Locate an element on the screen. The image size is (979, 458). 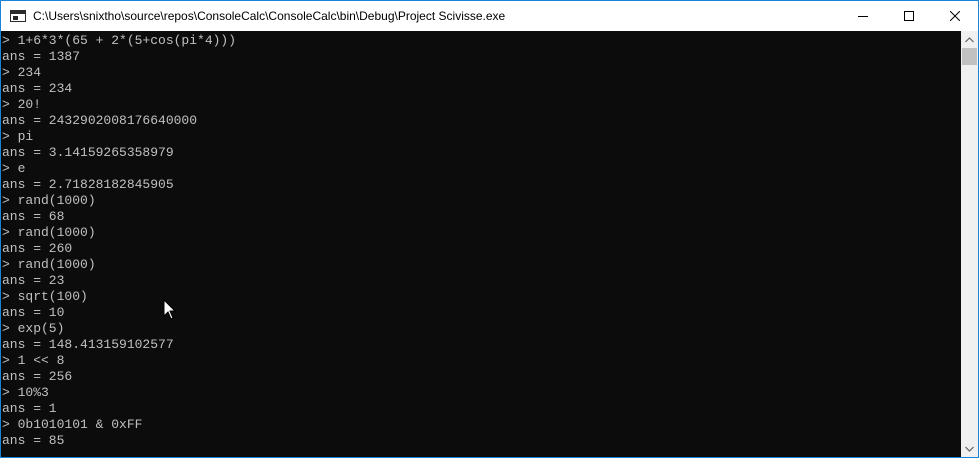
console-output-line: ans = 68 is located at coordinates (33, 216).